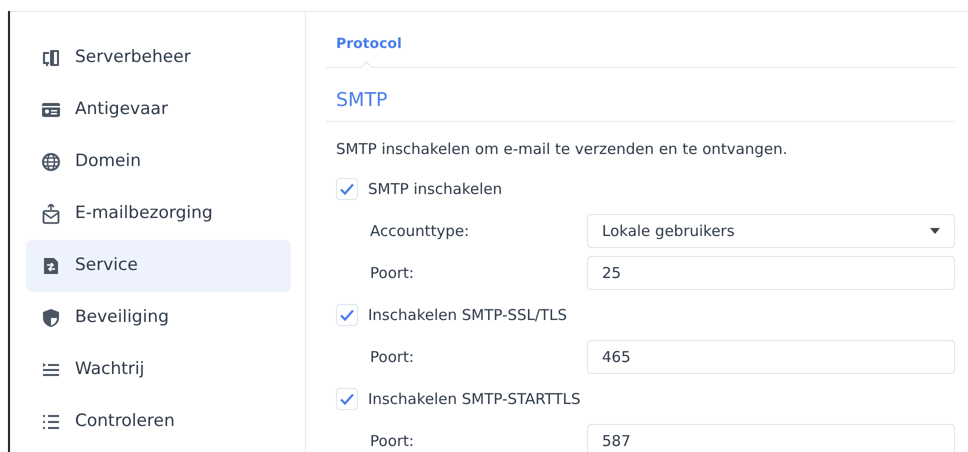 The image size is (968, 452). I want to click on description: SMTP inschakelen om e-mail te verzenden en te ontvangen., so click(561, 149).